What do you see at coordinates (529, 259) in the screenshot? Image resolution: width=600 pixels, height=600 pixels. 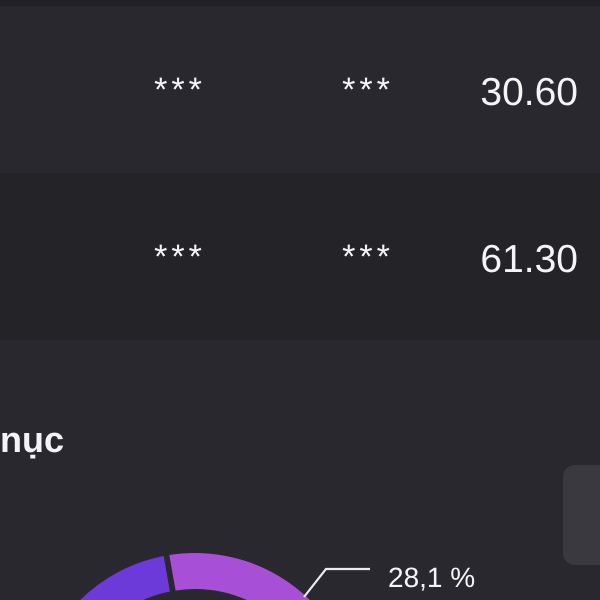 I see `table-cell-text: 61.30` at bounding box center [529, 259].